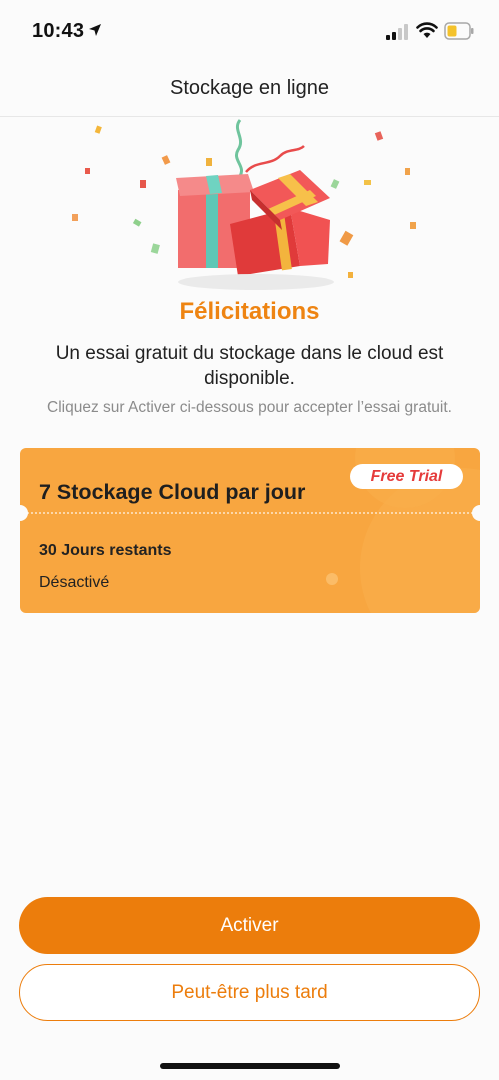 This screenshot has height=1080, width=499. What do you see at coordinates (249, 31) in the screenshot?
I see `status-bar: 10:43` at bounding box center [249, 31].